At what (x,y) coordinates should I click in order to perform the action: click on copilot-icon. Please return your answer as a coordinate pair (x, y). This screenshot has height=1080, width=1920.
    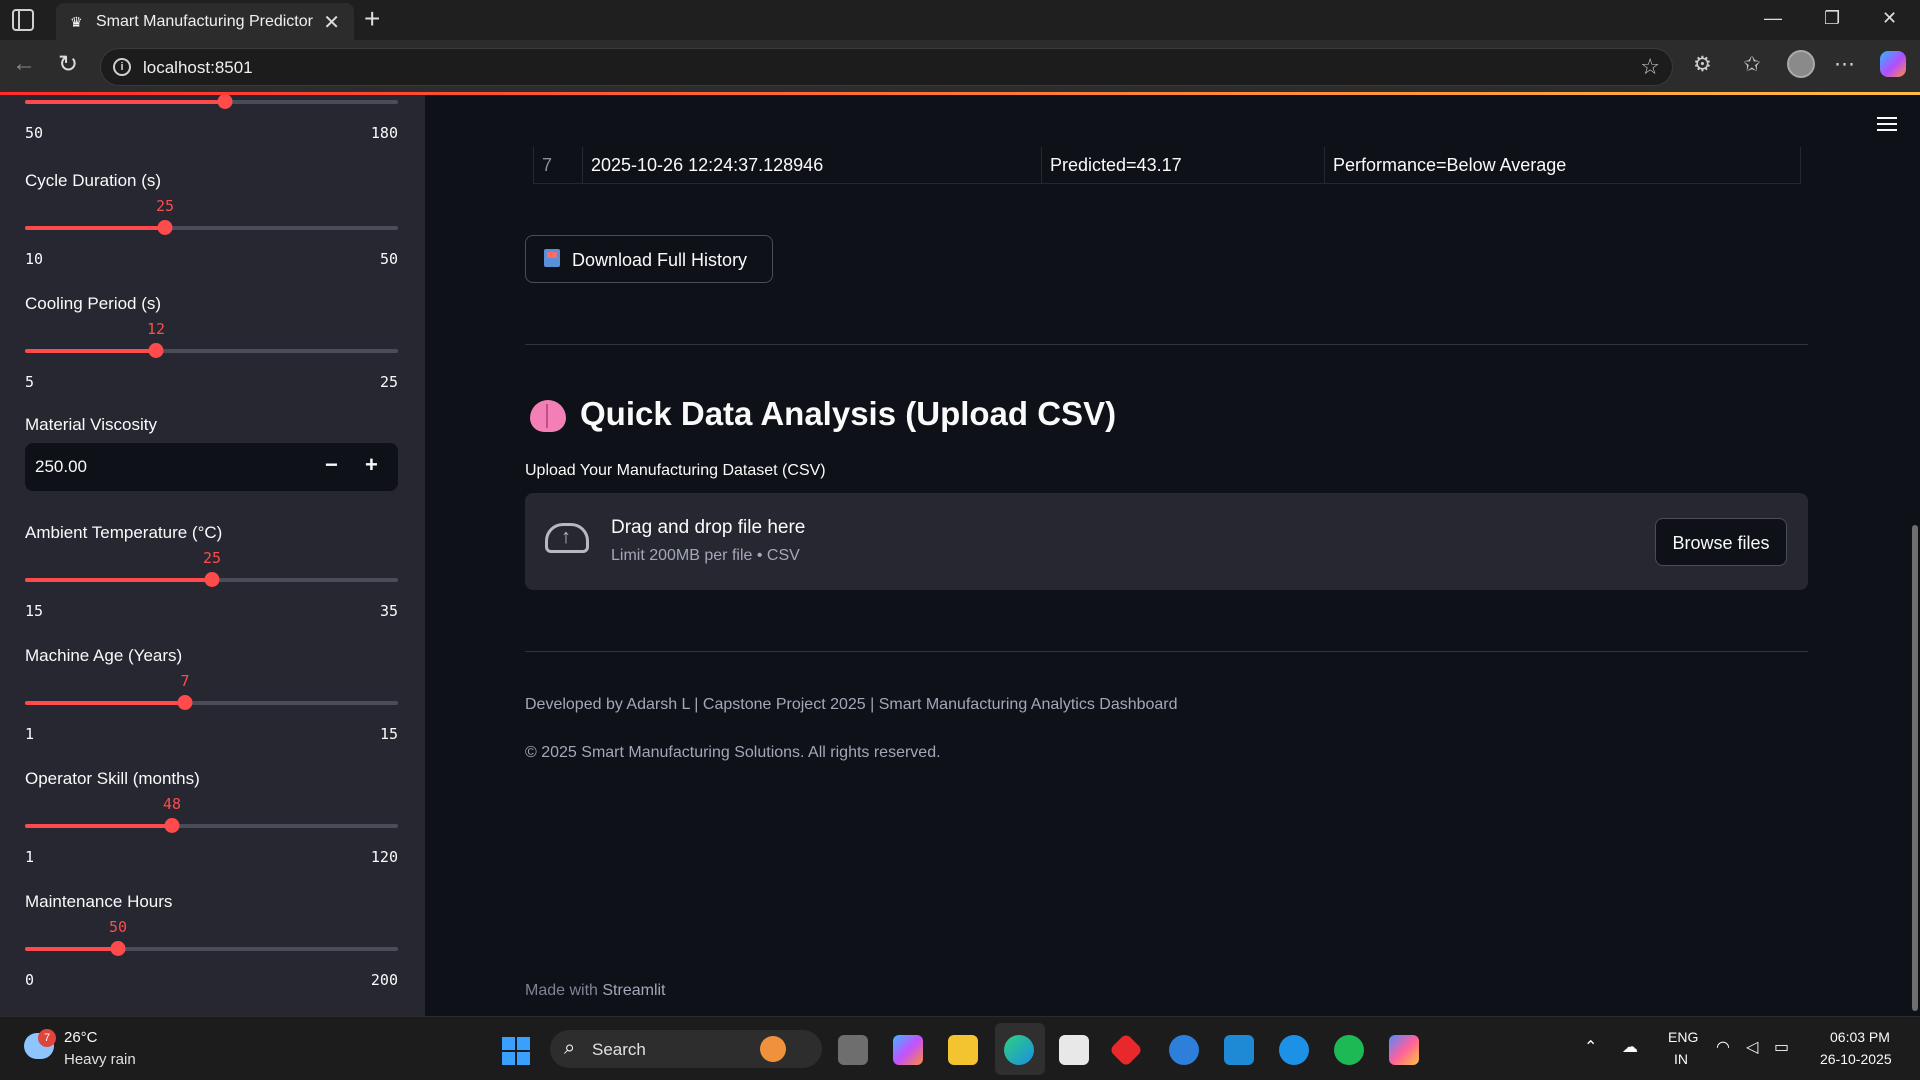
    Looking at the image, I should click on (1893, 64).